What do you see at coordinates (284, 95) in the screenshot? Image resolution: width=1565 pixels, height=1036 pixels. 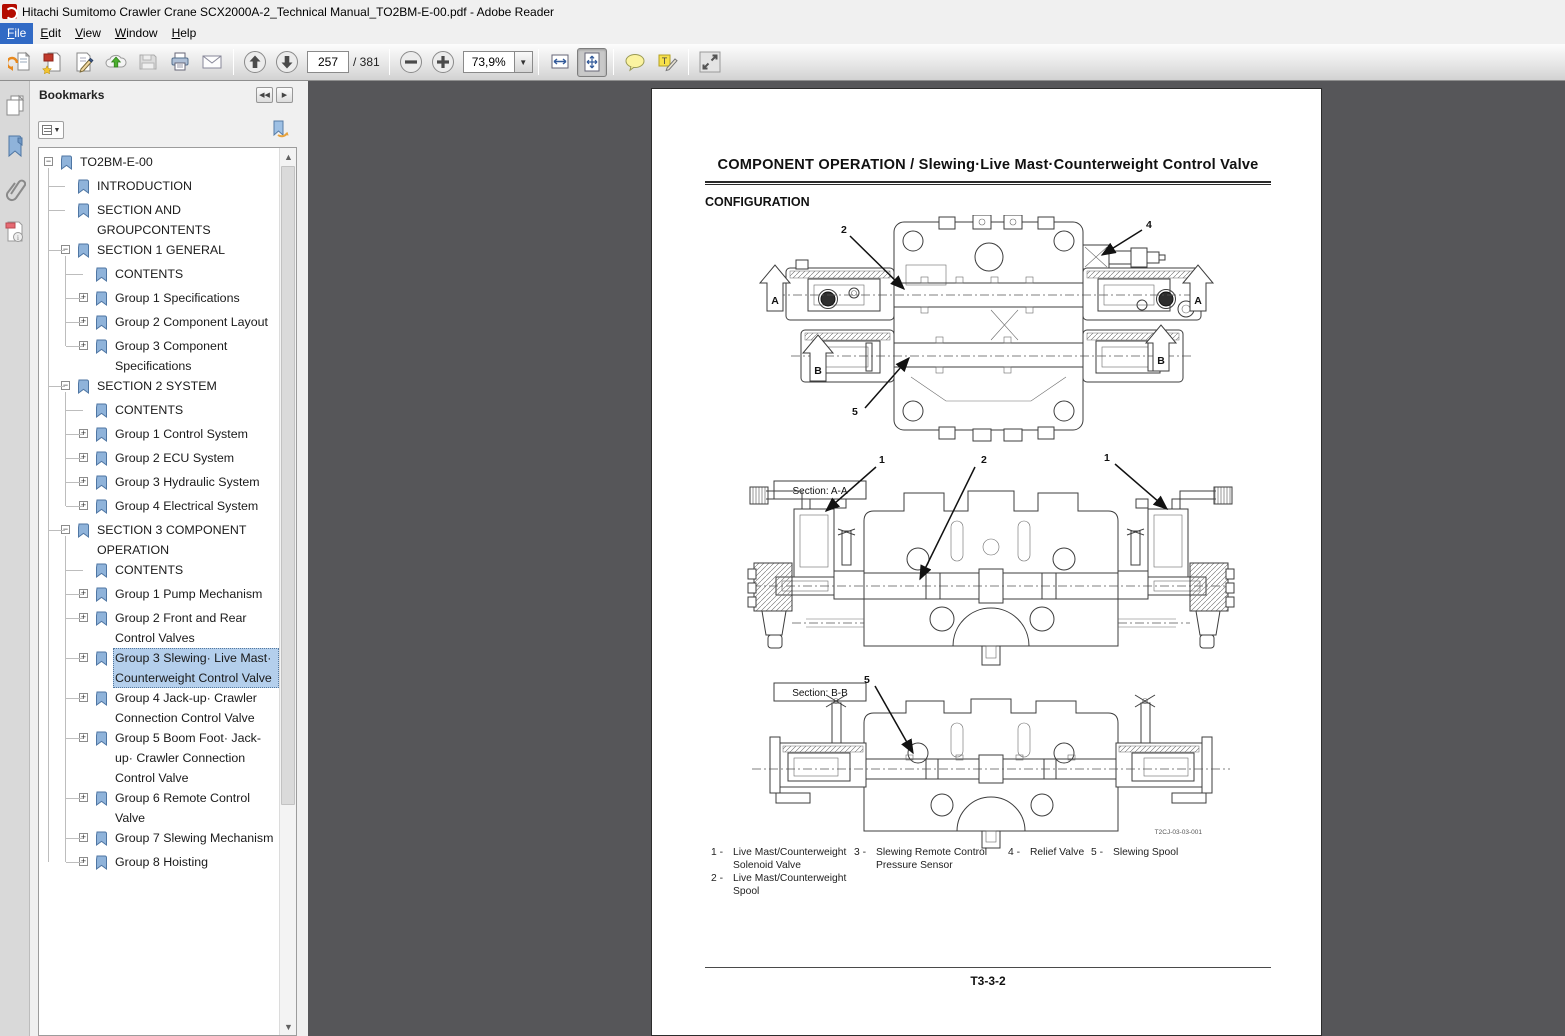 I see `expand-panel-button: ▶` at bounding box center [284, 95].